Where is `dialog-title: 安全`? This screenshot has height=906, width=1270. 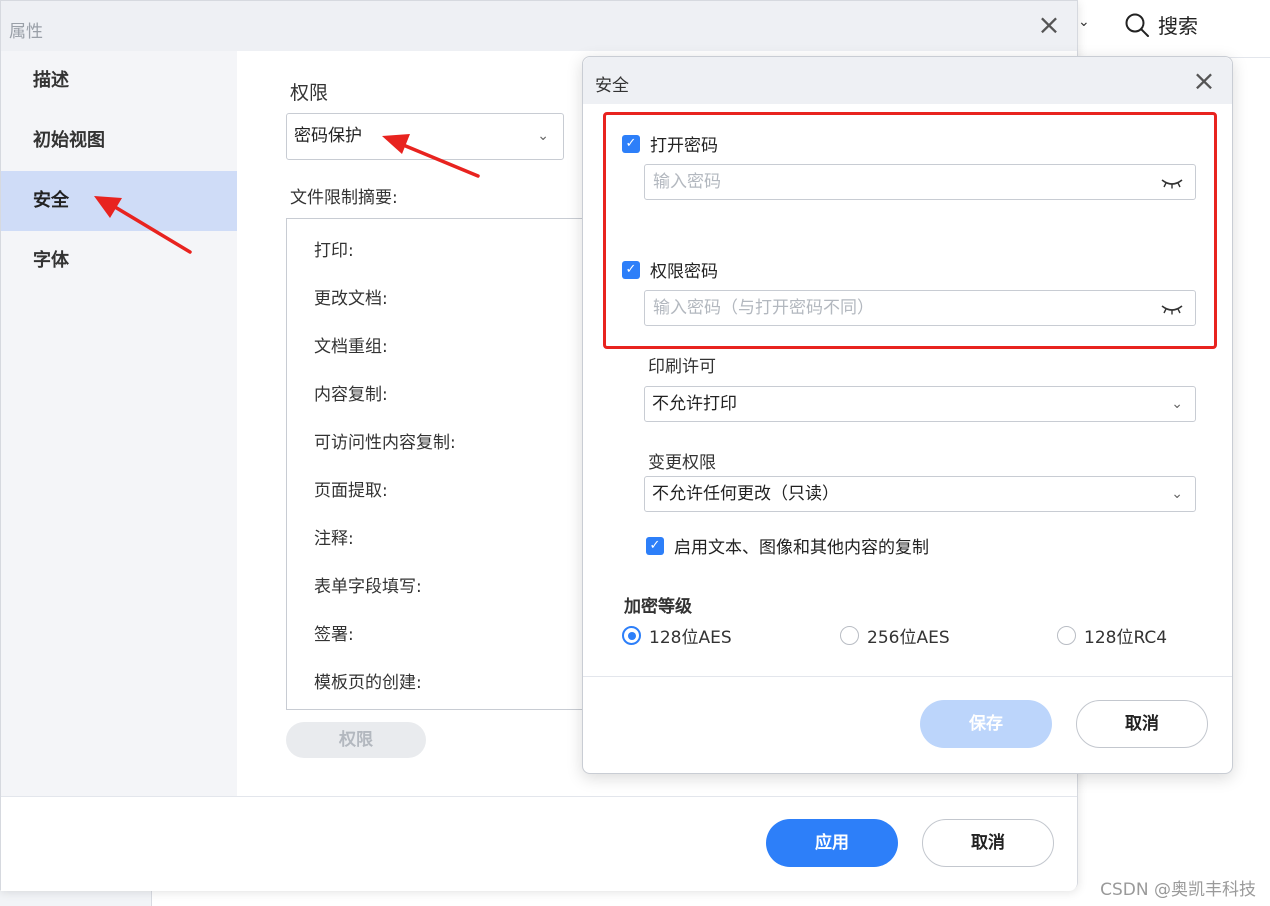 dialog-title: 安全 is located at coordinates (612, 86).